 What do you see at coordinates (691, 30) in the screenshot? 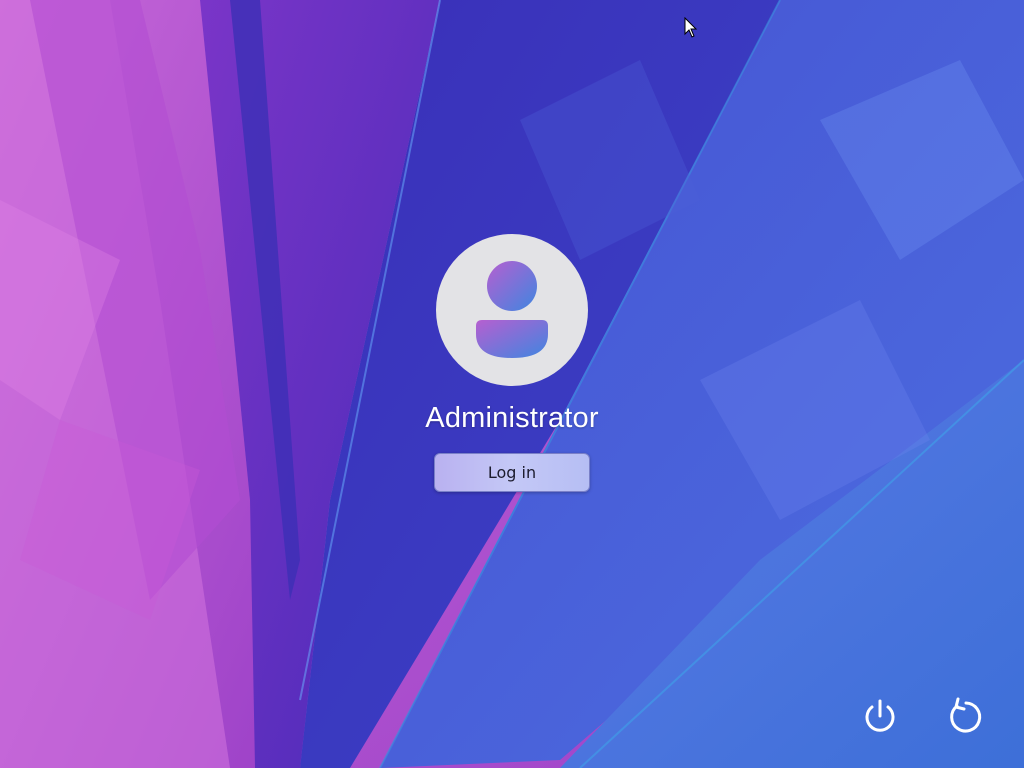
I see `mouse-cursor-icon` at bounding box center [691, 30].